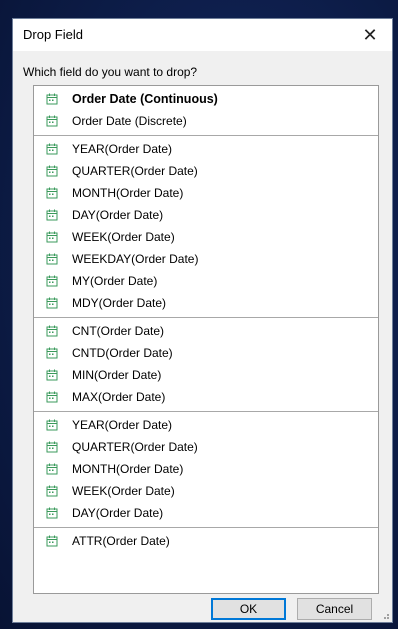  I want to click on field-list-item-label: CNT(Order Date), so click(118, 331).